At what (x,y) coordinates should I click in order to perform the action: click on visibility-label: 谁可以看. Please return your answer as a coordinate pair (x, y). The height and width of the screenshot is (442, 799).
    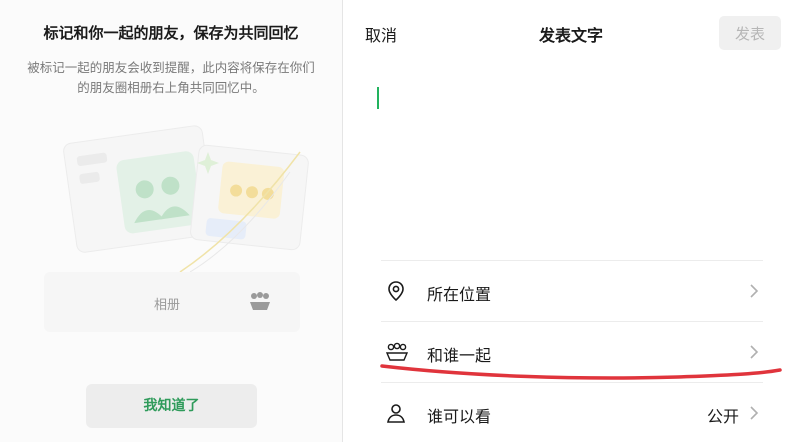
    Looking at the image, I should click on (459, 416).